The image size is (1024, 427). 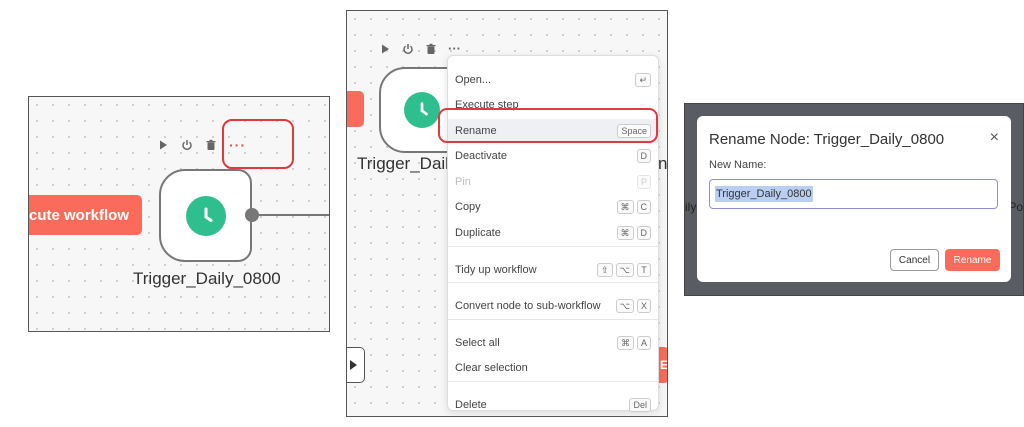 I want to click on menu-item-label: Deactivate, so click(x=481, y=156).